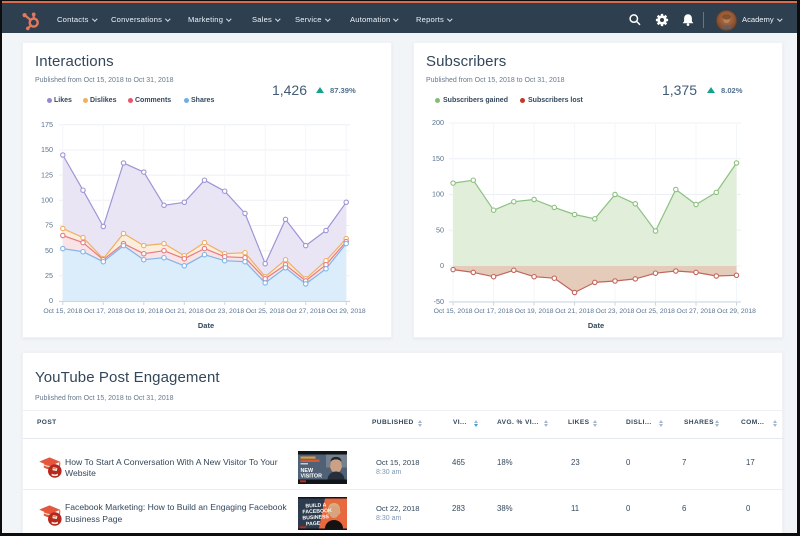 The width and height of the screenshot is (800, 536). What do you see at coordinates (313, 524) in the screenshot?
I see `svg-text: PAGE` at bounding box center [313, 524].